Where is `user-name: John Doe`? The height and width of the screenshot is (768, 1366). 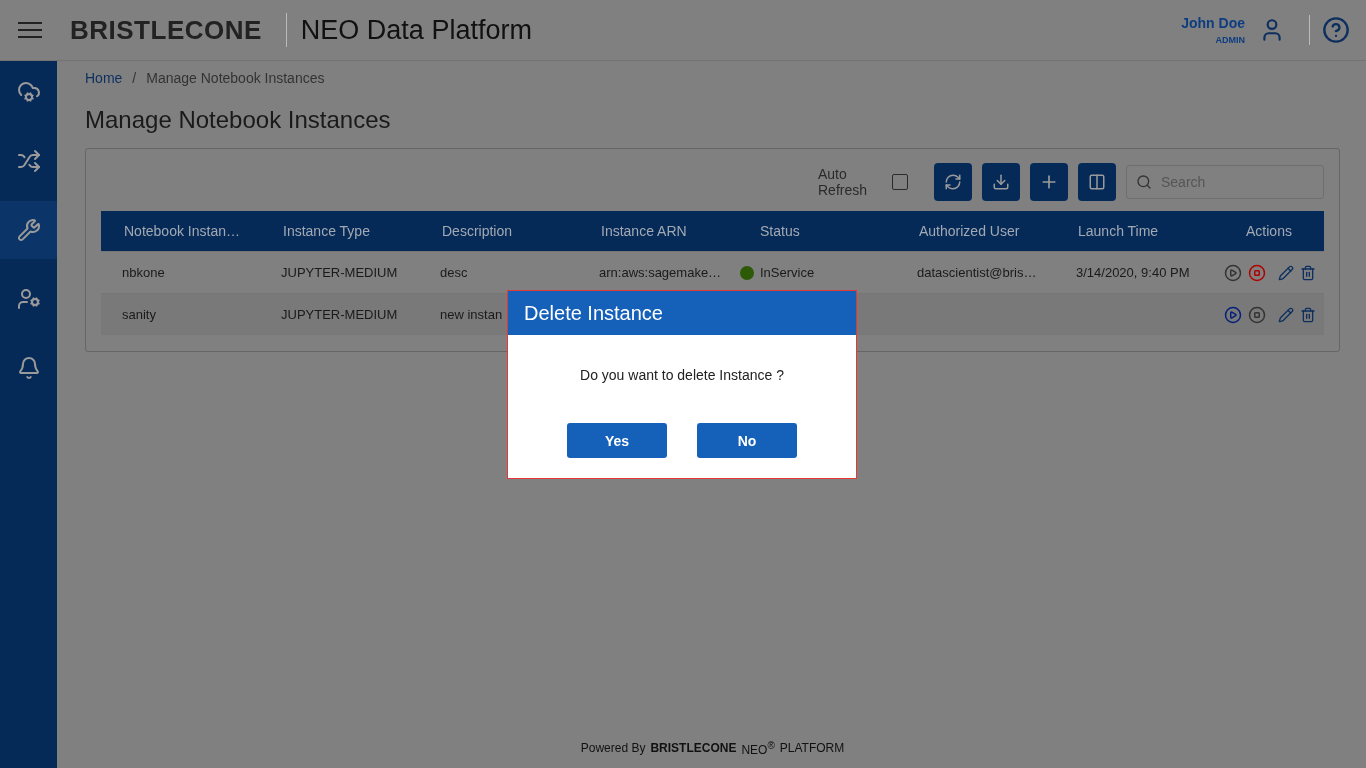
user-name: John Doe is located at coordinates (1213, 23).